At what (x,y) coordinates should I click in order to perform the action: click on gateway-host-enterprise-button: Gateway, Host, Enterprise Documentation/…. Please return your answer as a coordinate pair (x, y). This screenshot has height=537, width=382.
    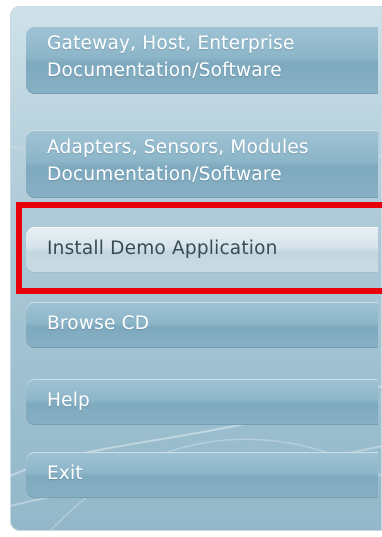
    Looking at the image, I should click on (202, 60).